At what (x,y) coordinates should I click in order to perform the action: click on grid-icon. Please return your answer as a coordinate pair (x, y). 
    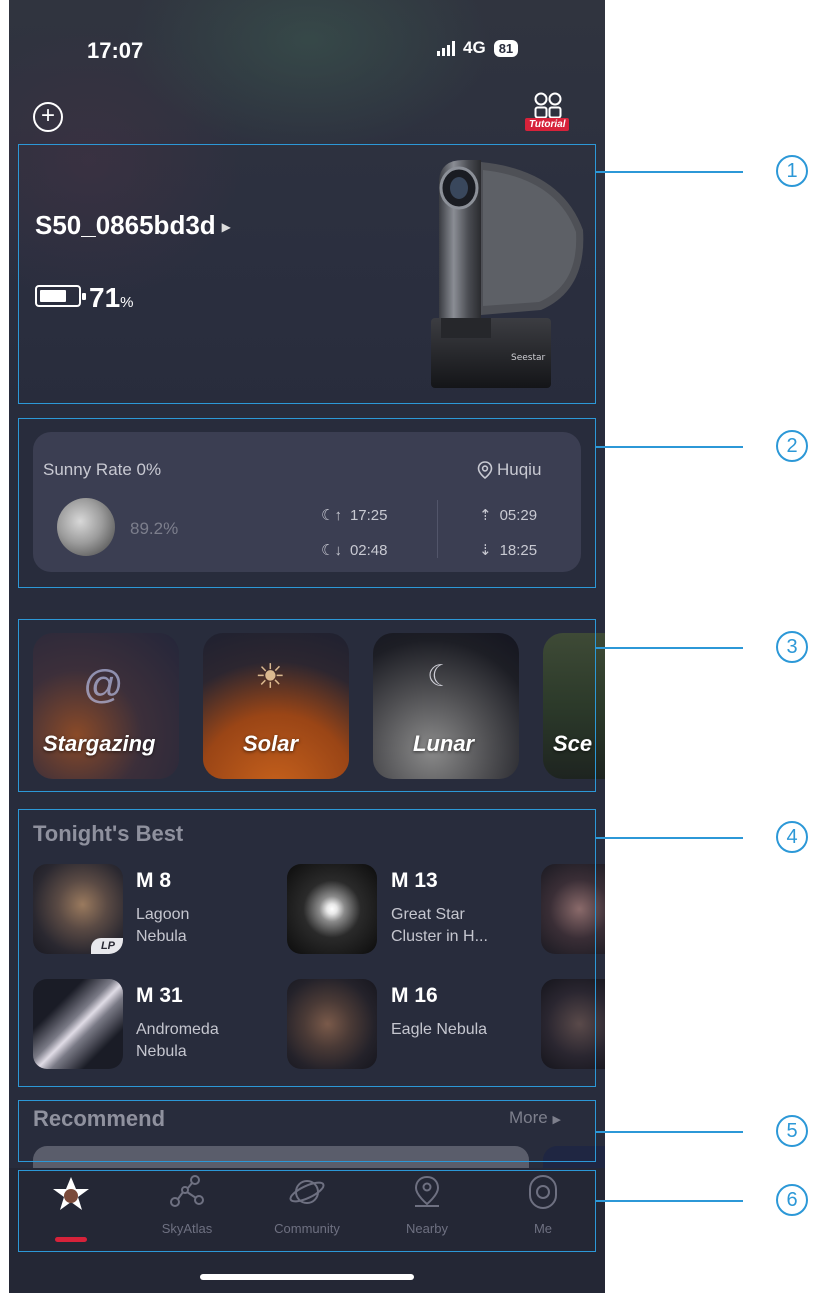
    Looking at the image, I should click on (548, 105).